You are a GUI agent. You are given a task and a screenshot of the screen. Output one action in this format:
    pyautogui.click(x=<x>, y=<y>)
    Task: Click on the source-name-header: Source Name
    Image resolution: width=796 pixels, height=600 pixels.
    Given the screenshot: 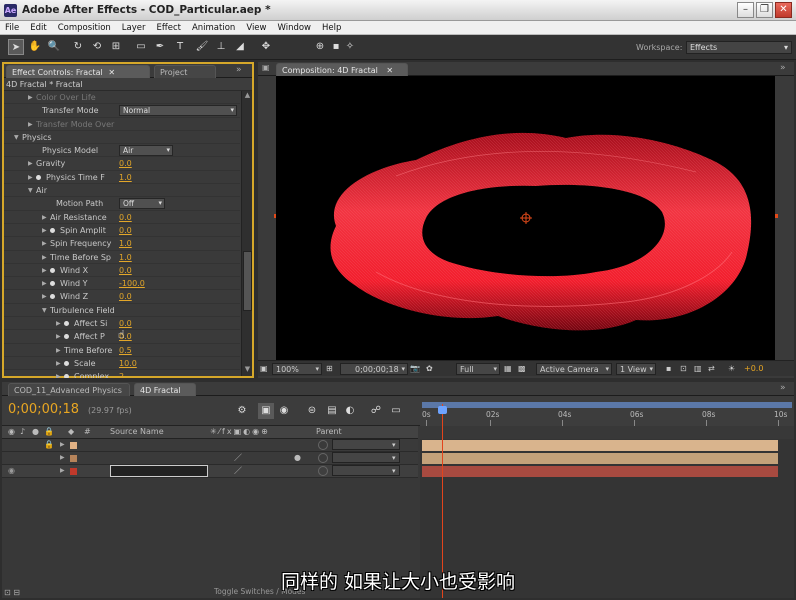 What is the action you would take?
    pyautogui.click(x=137, y=432)
    